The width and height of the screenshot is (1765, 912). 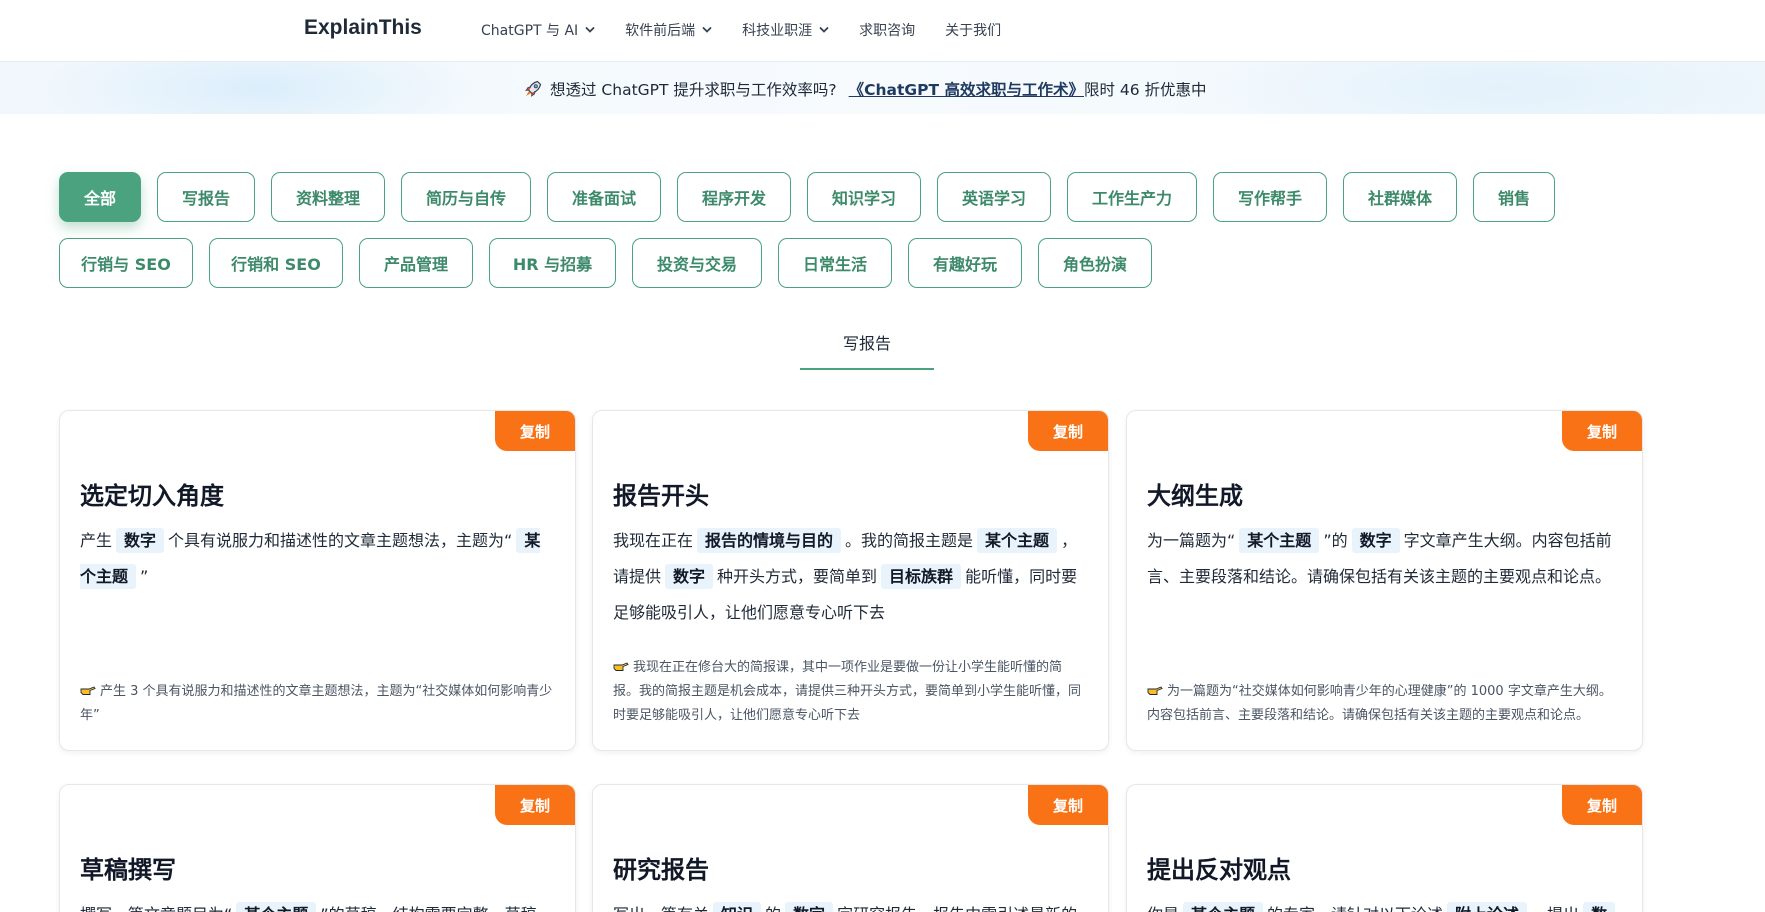 What do you see at coordinates (661, 908) in the screenshot?
I see `prompt-text: 写出一篇有关` at bounding box center [661, 908].